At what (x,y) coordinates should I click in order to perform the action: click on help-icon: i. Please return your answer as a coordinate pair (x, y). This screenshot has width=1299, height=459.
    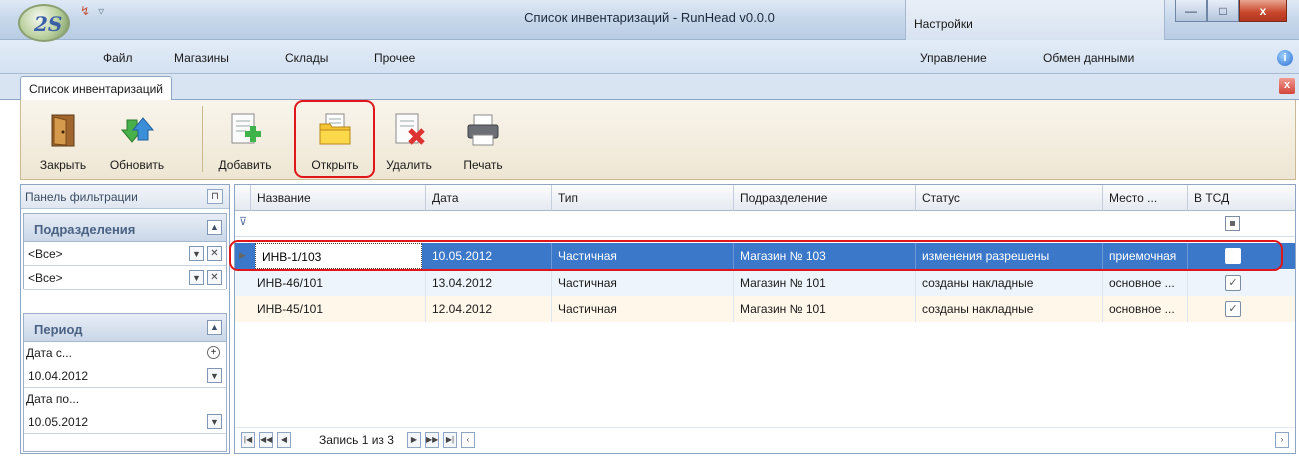
    Looking at the image, I should click on (1285, 58).